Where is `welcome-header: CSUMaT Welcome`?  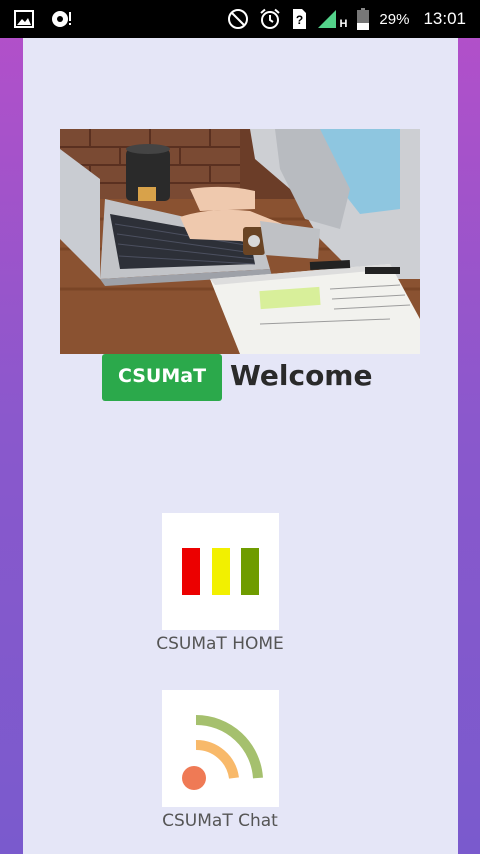 welcome-header: CSUMaT Welcome is located at coordinates (237, 377).